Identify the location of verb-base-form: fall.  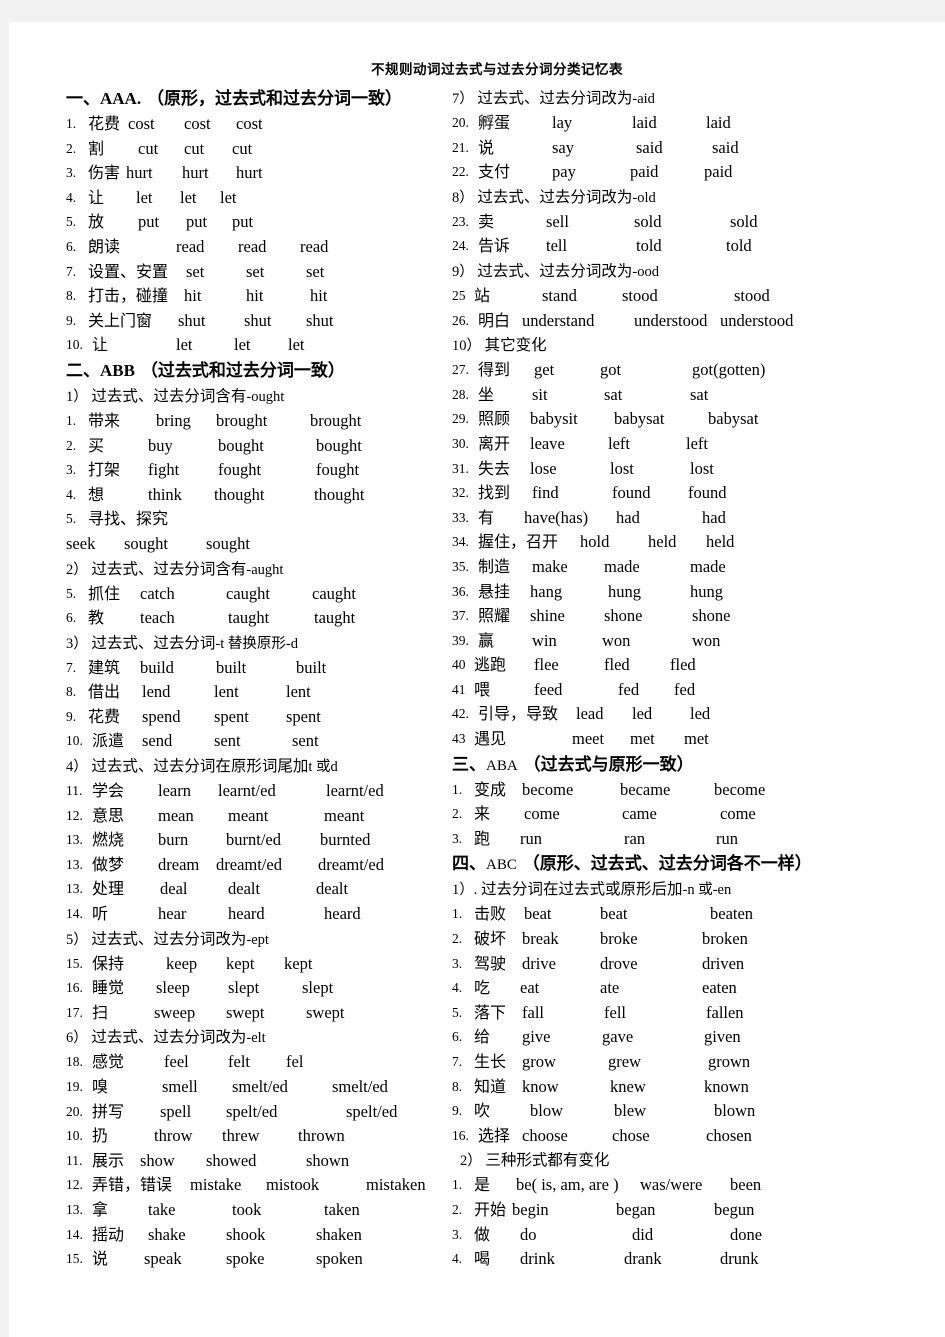
(533, 1012).